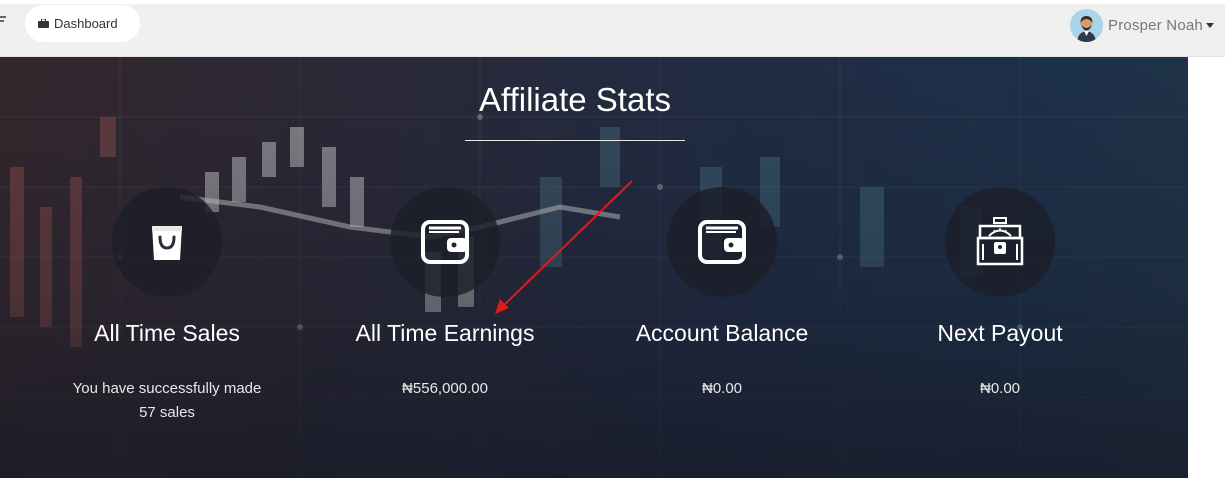 This screenshot has width=1225, height=478. Describe the element at coordinates (1000, 333) in the screenshot. I see `stat-label: Next Payout` at that location.